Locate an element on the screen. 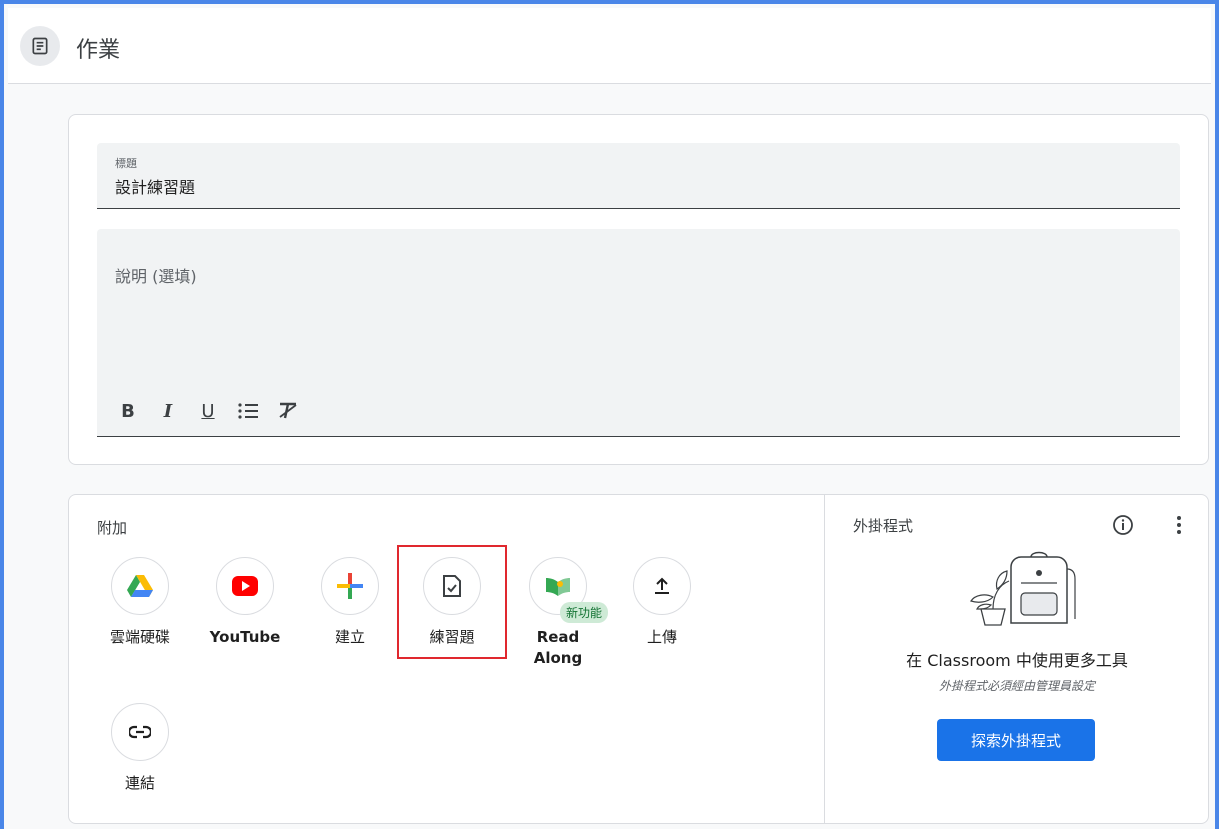  read-along-button: 新功能 is located at coordinates (569, 590).